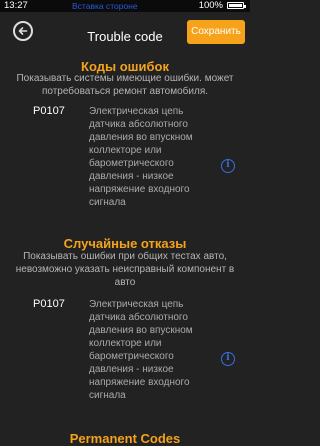 The width and height of the screenshot is (320, 446). What do you see at coordinates (236, 5) in the screenshot?
I see `battery-icon` at bounding box center [236, 5].